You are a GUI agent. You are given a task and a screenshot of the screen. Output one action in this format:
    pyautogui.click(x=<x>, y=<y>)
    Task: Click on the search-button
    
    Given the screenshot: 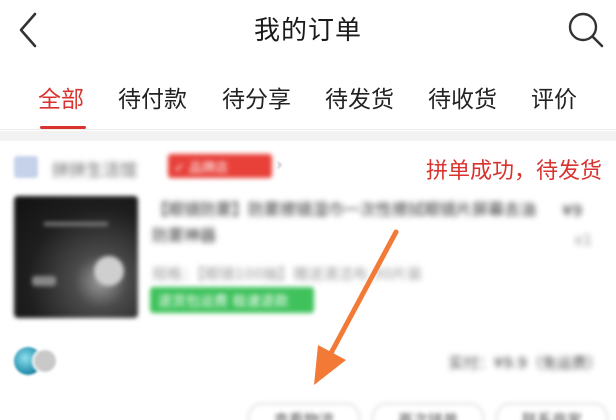 What is the action you would take?
    pyautogui.click(x=586, y=30)
    